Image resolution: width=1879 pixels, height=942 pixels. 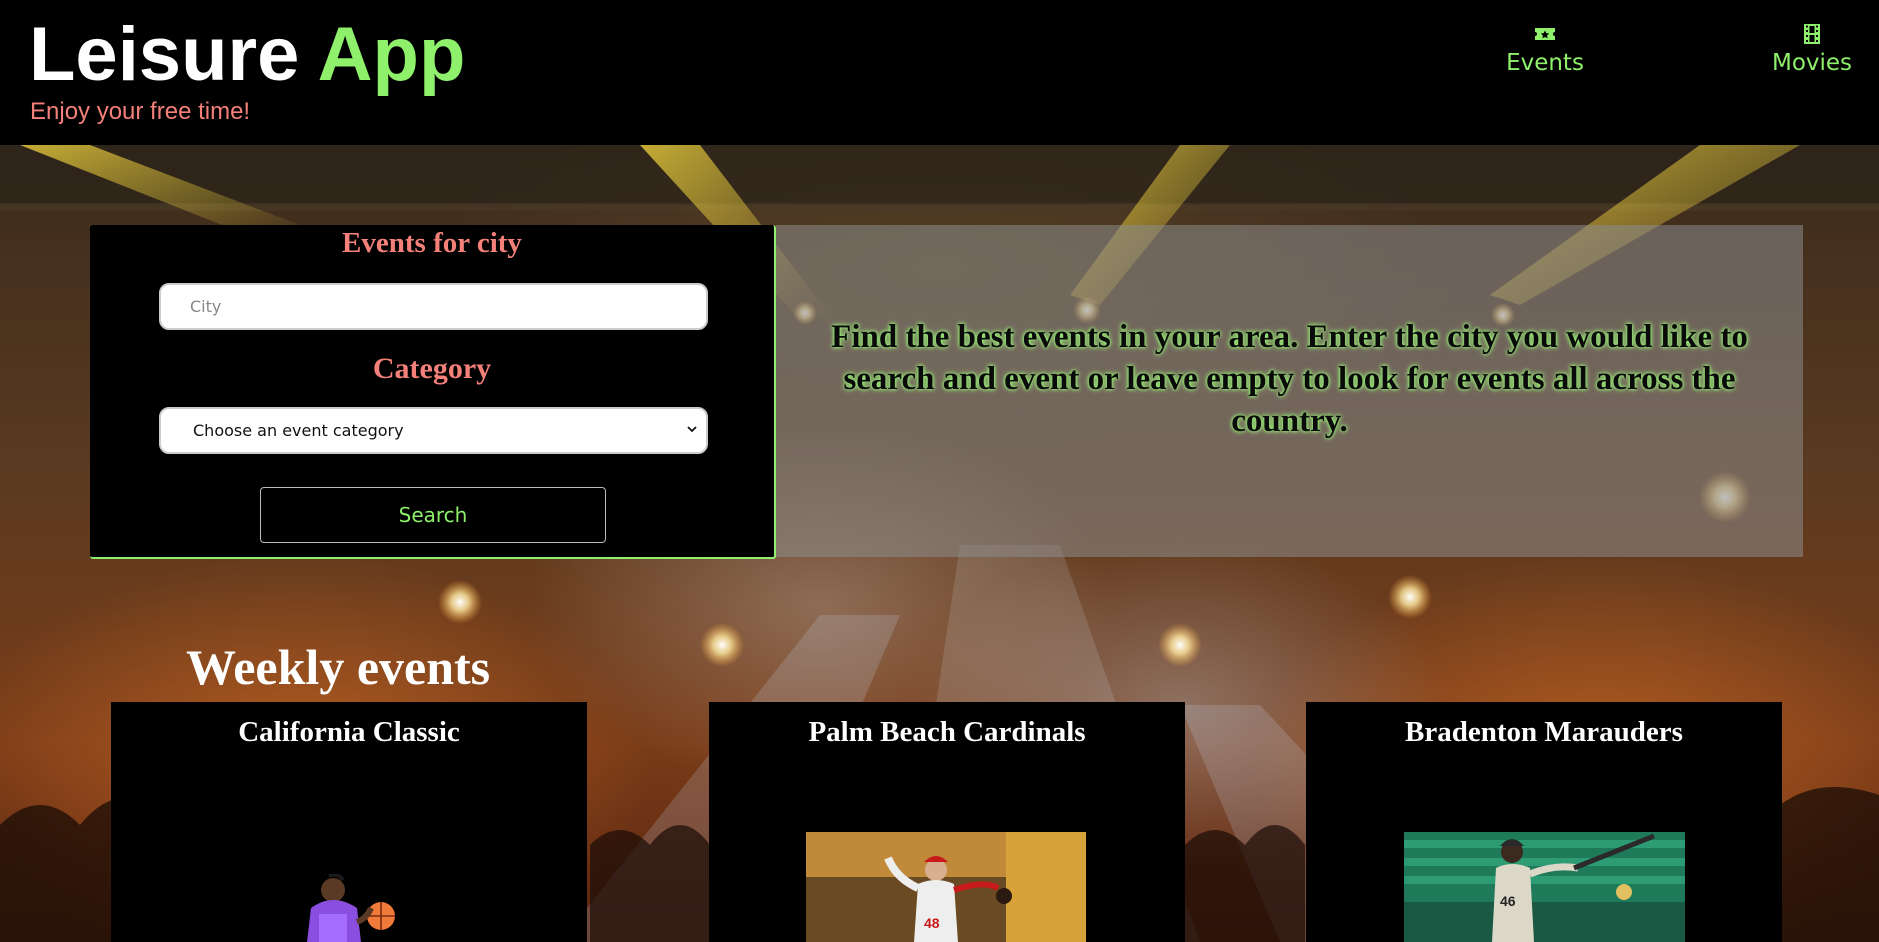 I want to click on basketball-player-image, so click(x=347, y=908).